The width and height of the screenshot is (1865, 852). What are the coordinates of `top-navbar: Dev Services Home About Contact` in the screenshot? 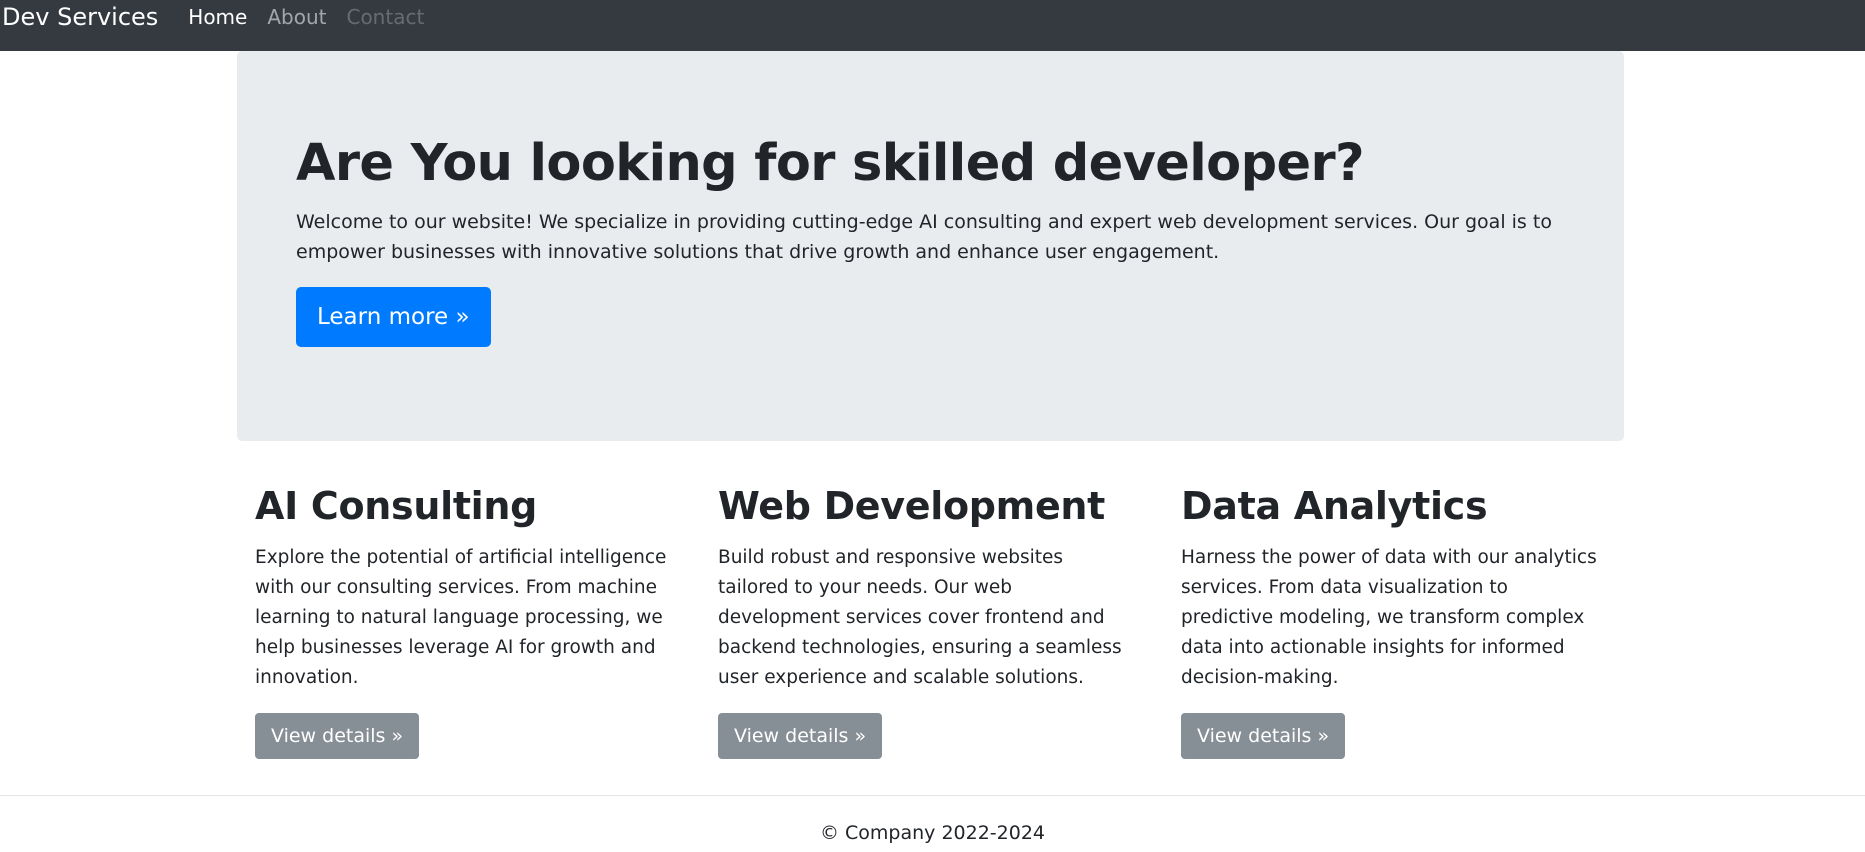 It's located at (932, 25).